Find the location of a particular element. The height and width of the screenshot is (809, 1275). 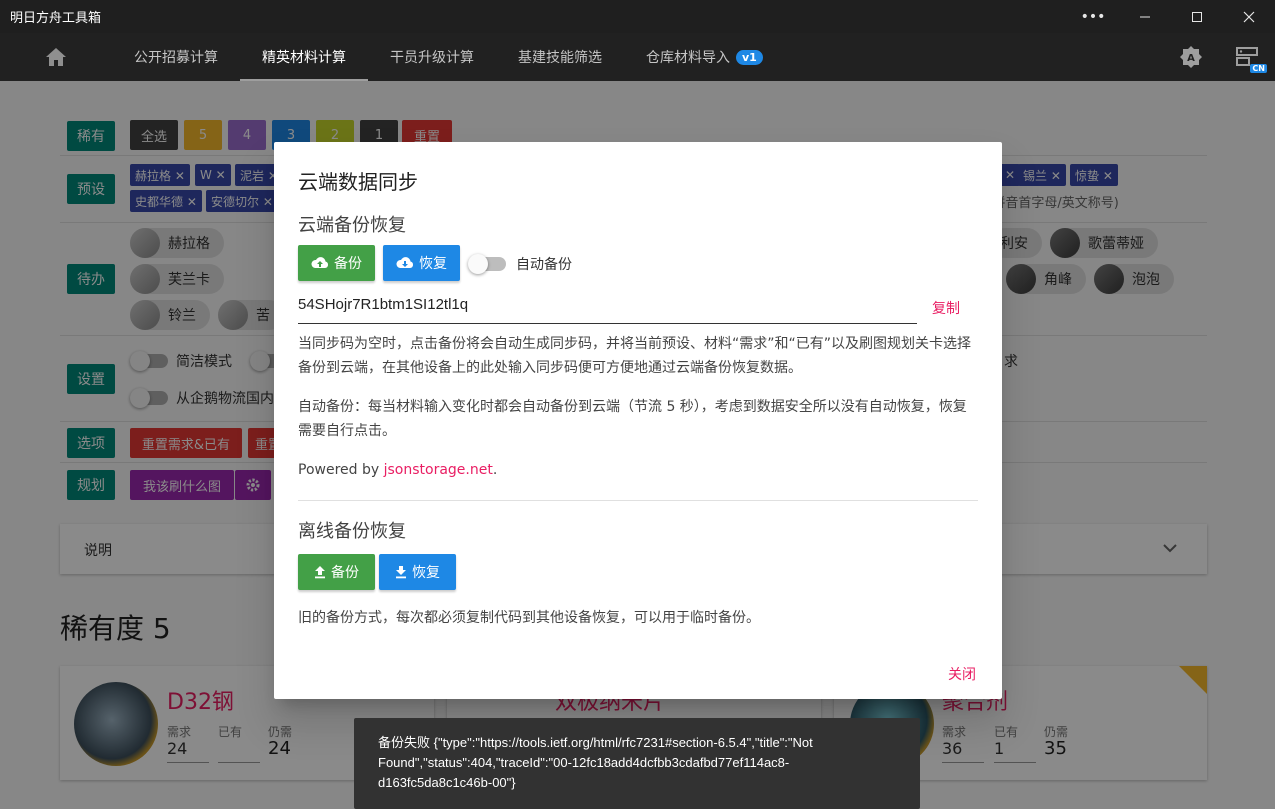

close-window-button is located at coordinates (1249, 16).